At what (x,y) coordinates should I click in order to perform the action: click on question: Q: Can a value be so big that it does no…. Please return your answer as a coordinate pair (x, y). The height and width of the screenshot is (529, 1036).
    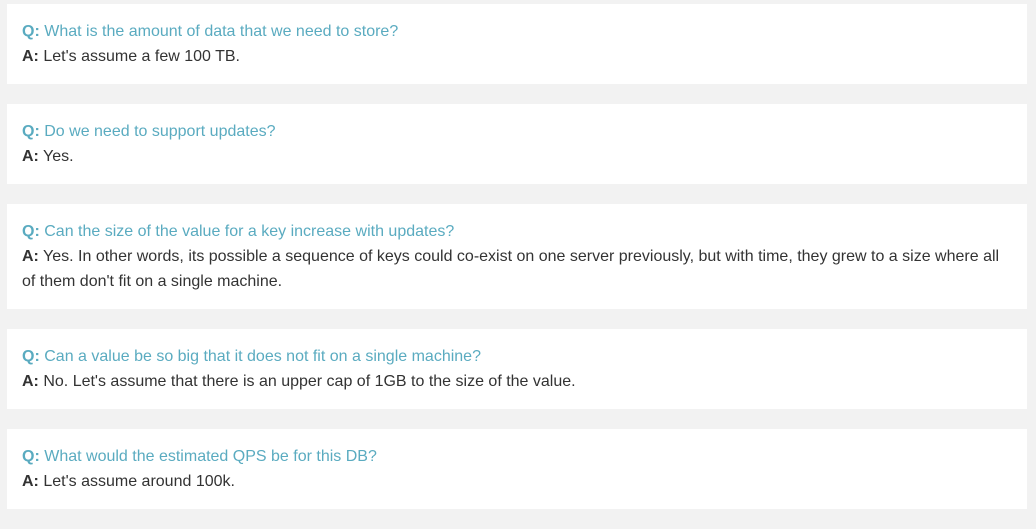
    Looking at the image, I should click on (517, 357).